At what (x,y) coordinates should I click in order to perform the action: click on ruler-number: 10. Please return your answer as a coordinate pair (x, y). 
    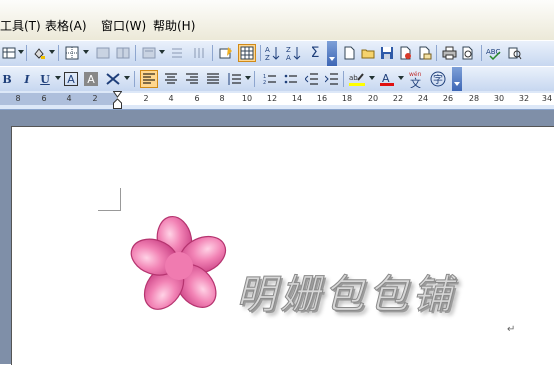
    Looking at the image, I should click on (247, 98).